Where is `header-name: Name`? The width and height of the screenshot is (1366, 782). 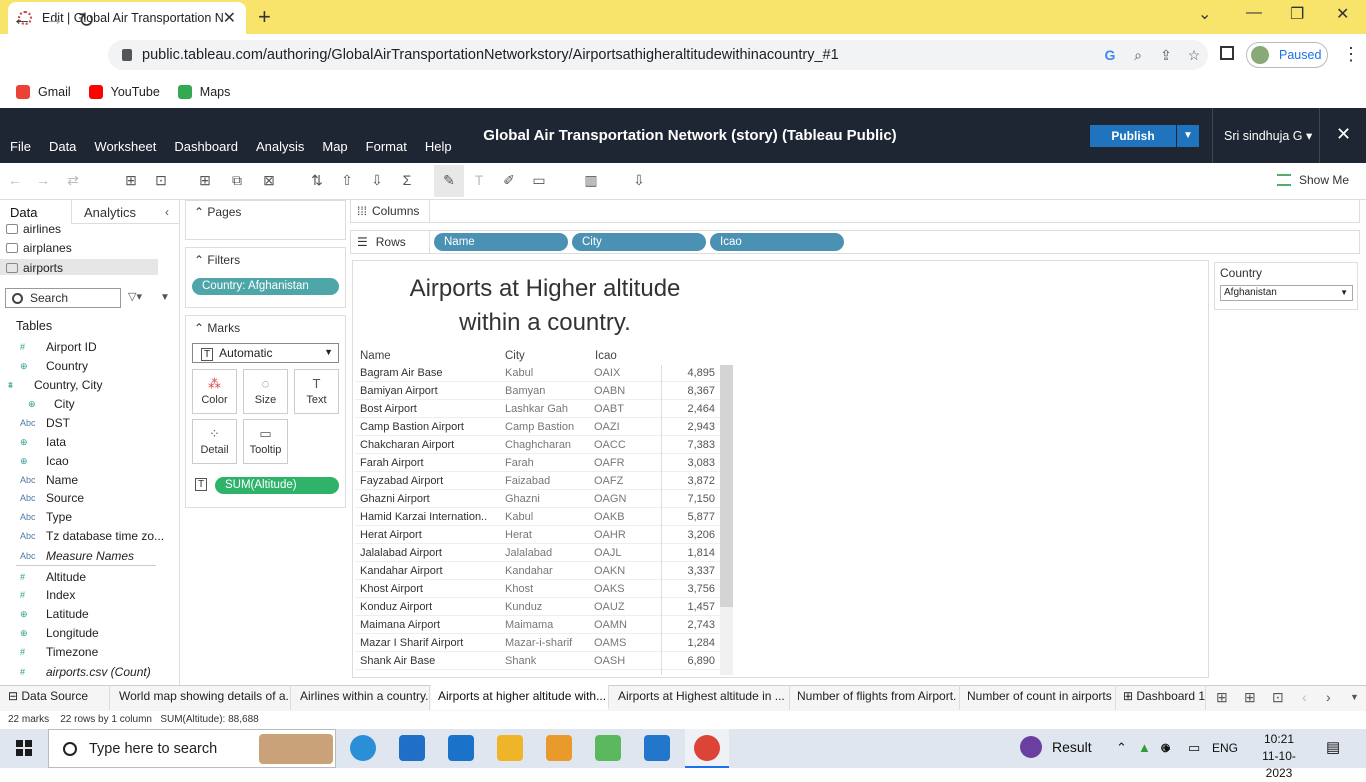
header-name: Name is located at coordinates (375, 356).